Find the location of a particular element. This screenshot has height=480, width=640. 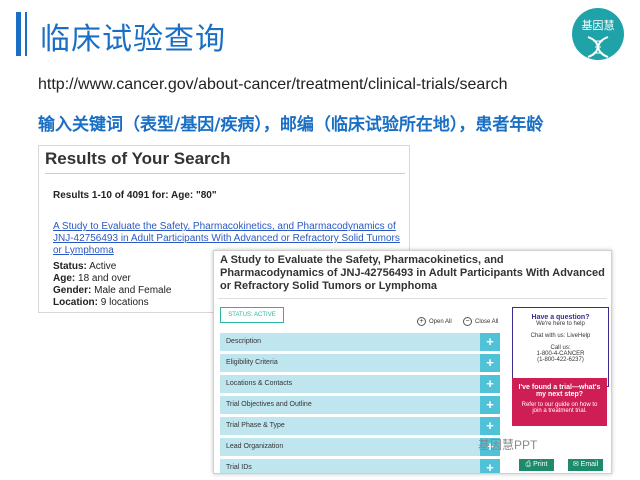

location-row: Location: 9 locations is located at coordinates (101, 302).